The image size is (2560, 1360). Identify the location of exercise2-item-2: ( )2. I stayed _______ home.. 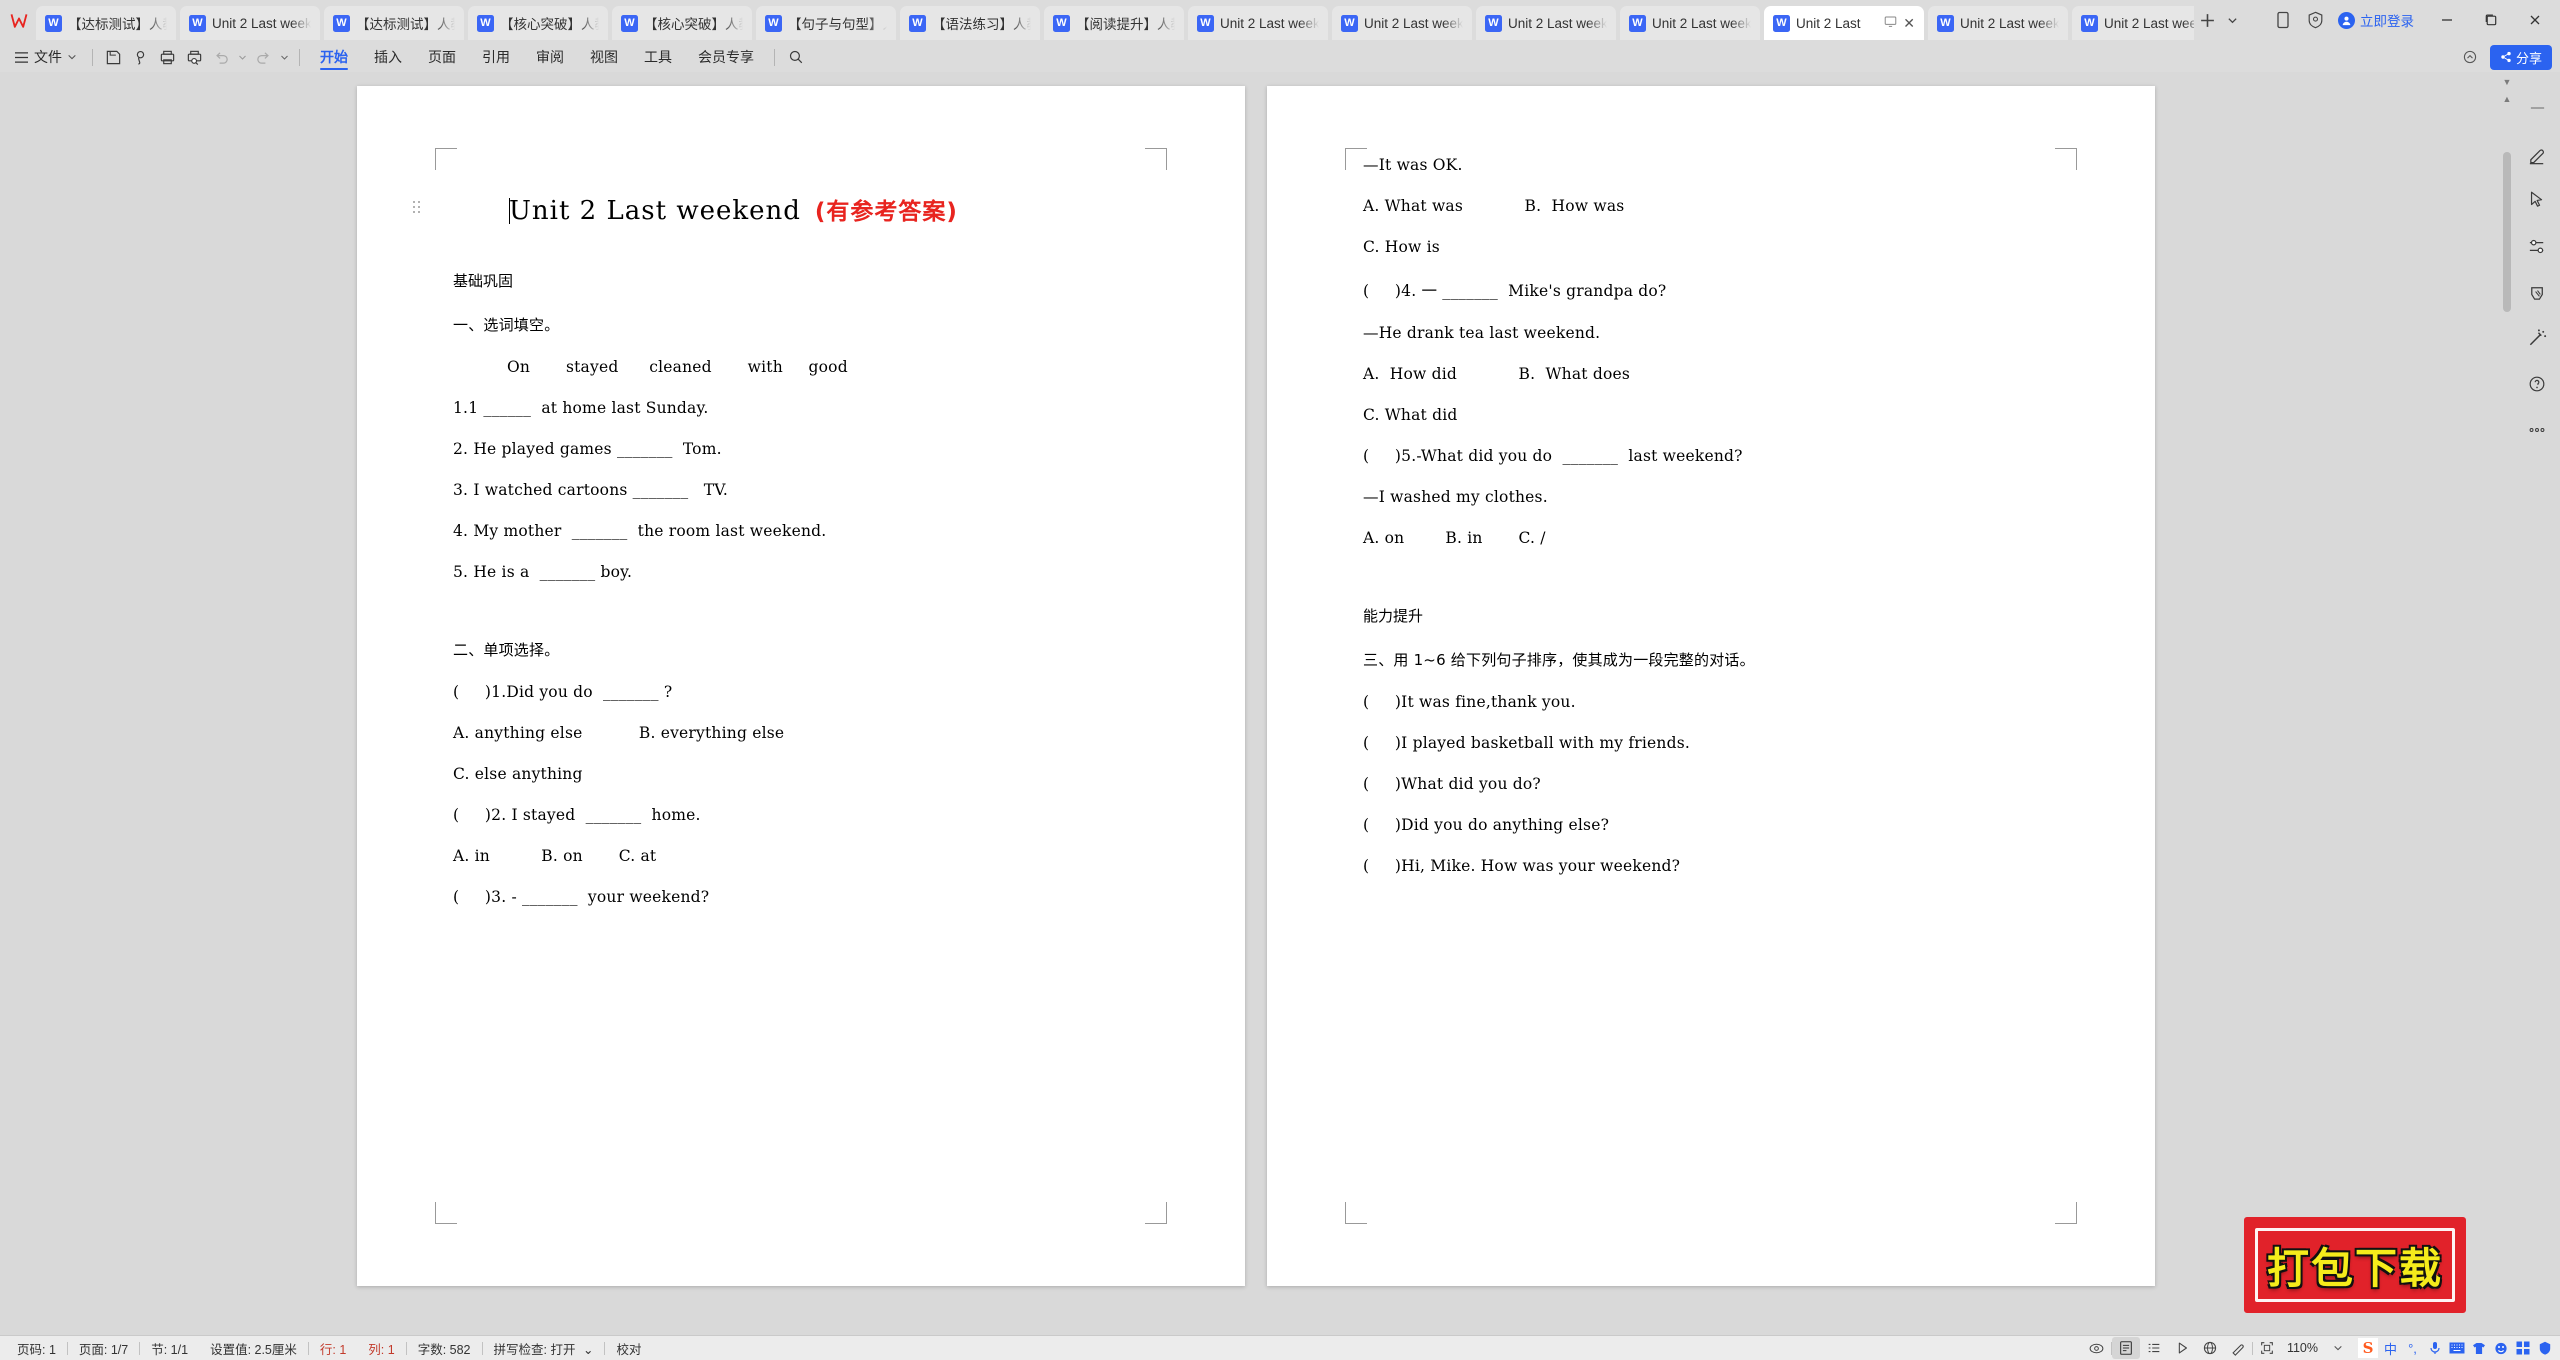
(577, 815).